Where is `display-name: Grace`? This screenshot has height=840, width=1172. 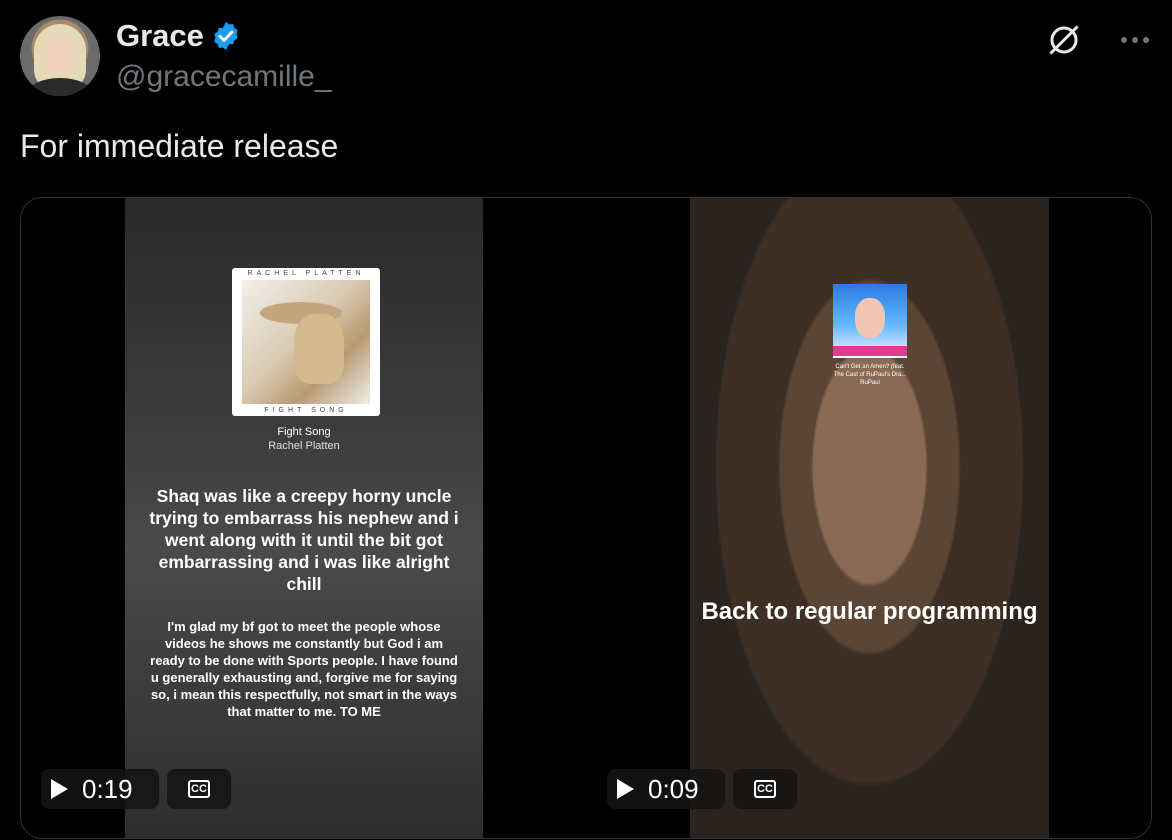
display-name: Grace is located at coordinates (160, 36).